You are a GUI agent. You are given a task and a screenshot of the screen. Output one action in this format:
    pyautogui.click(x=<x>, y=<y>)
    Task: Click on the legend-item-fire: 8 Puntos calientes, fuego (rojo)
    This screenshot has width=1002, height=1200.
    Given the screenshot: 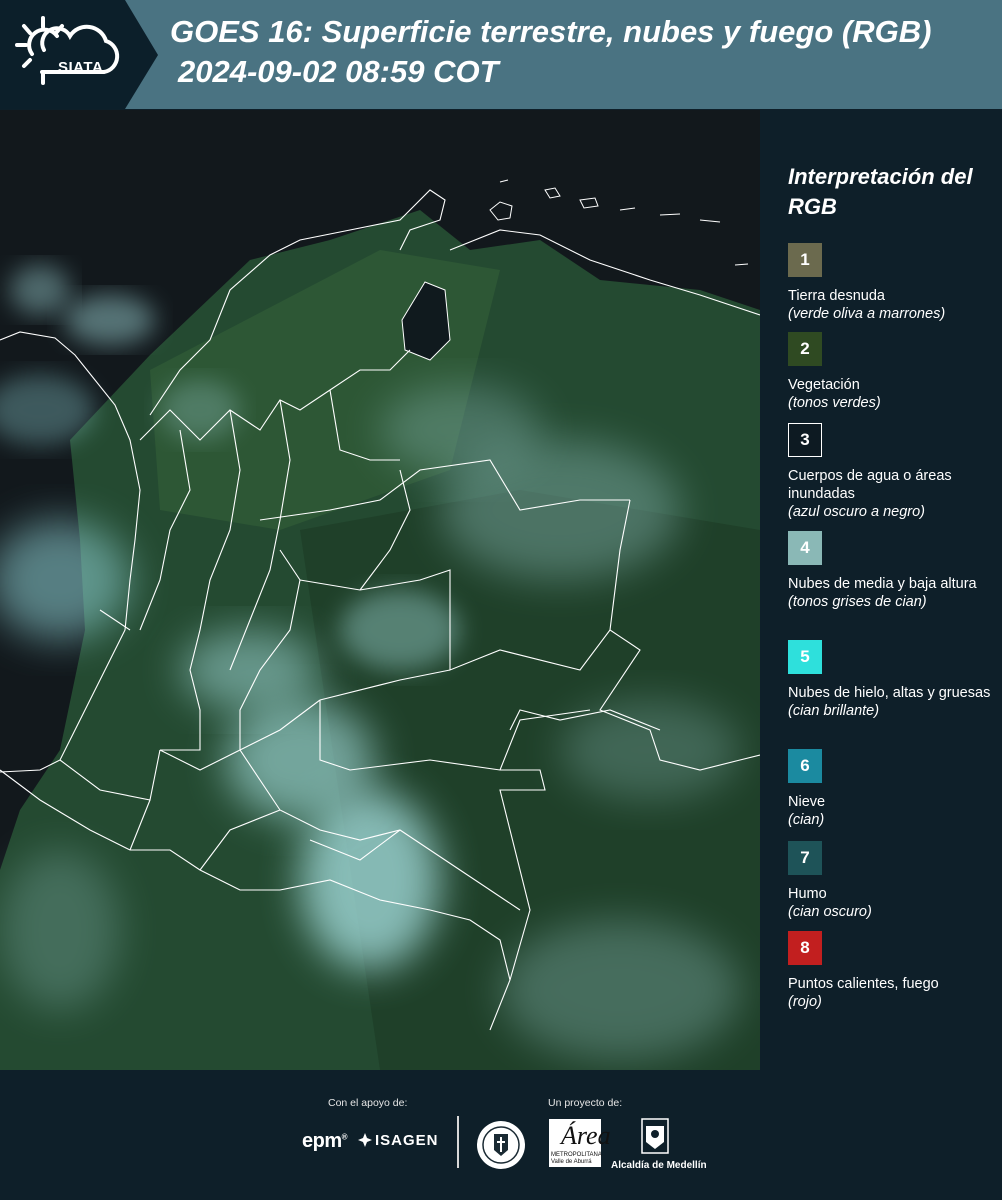 What is the action you would take?
    pyautogui.click(x=895, y=971)
    